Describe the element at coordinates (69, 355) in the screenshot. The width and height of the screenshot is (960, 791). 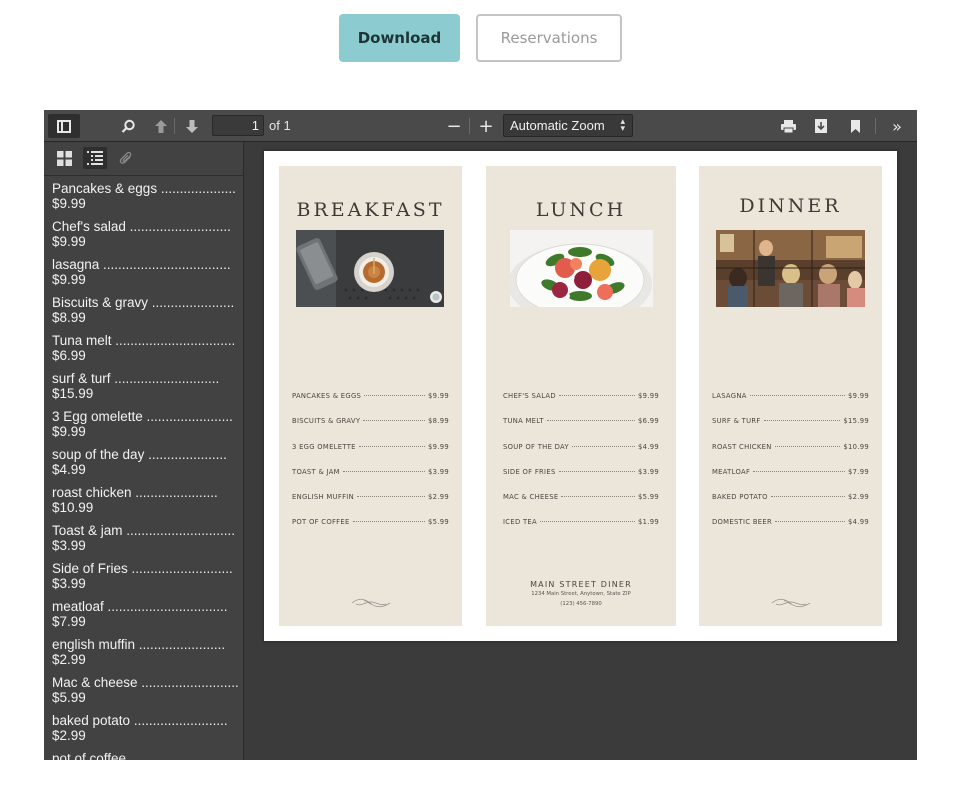
I see `outline-item-price: $6.99` at that location.